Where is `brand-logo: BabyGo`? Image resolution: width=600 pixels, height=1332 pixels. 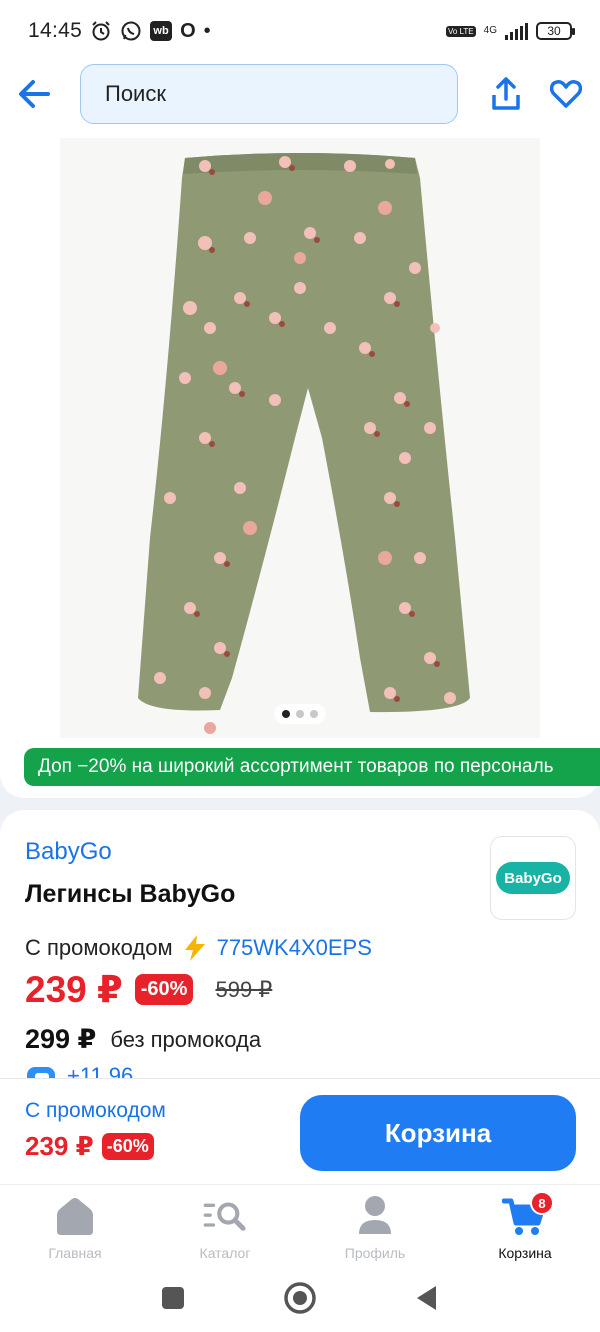
brand-logo: BabyGo is located at coordinates (533, 878).